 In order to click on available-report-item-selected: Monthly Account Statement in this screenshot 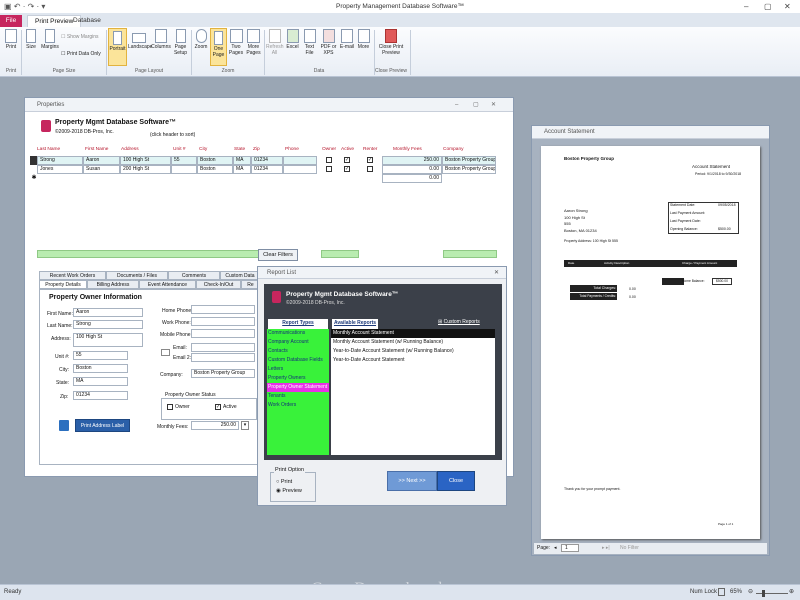, I will do `click(413, 333)`.